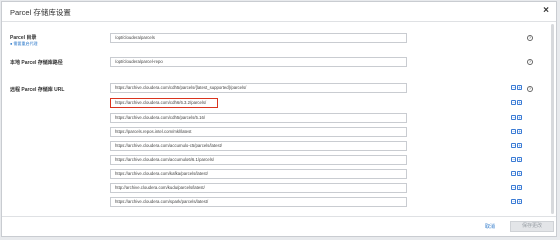 The image size is (560, 240). I want to click on remote-url-label: 远程 Parcel 存储库 URL, so click(37, 90).